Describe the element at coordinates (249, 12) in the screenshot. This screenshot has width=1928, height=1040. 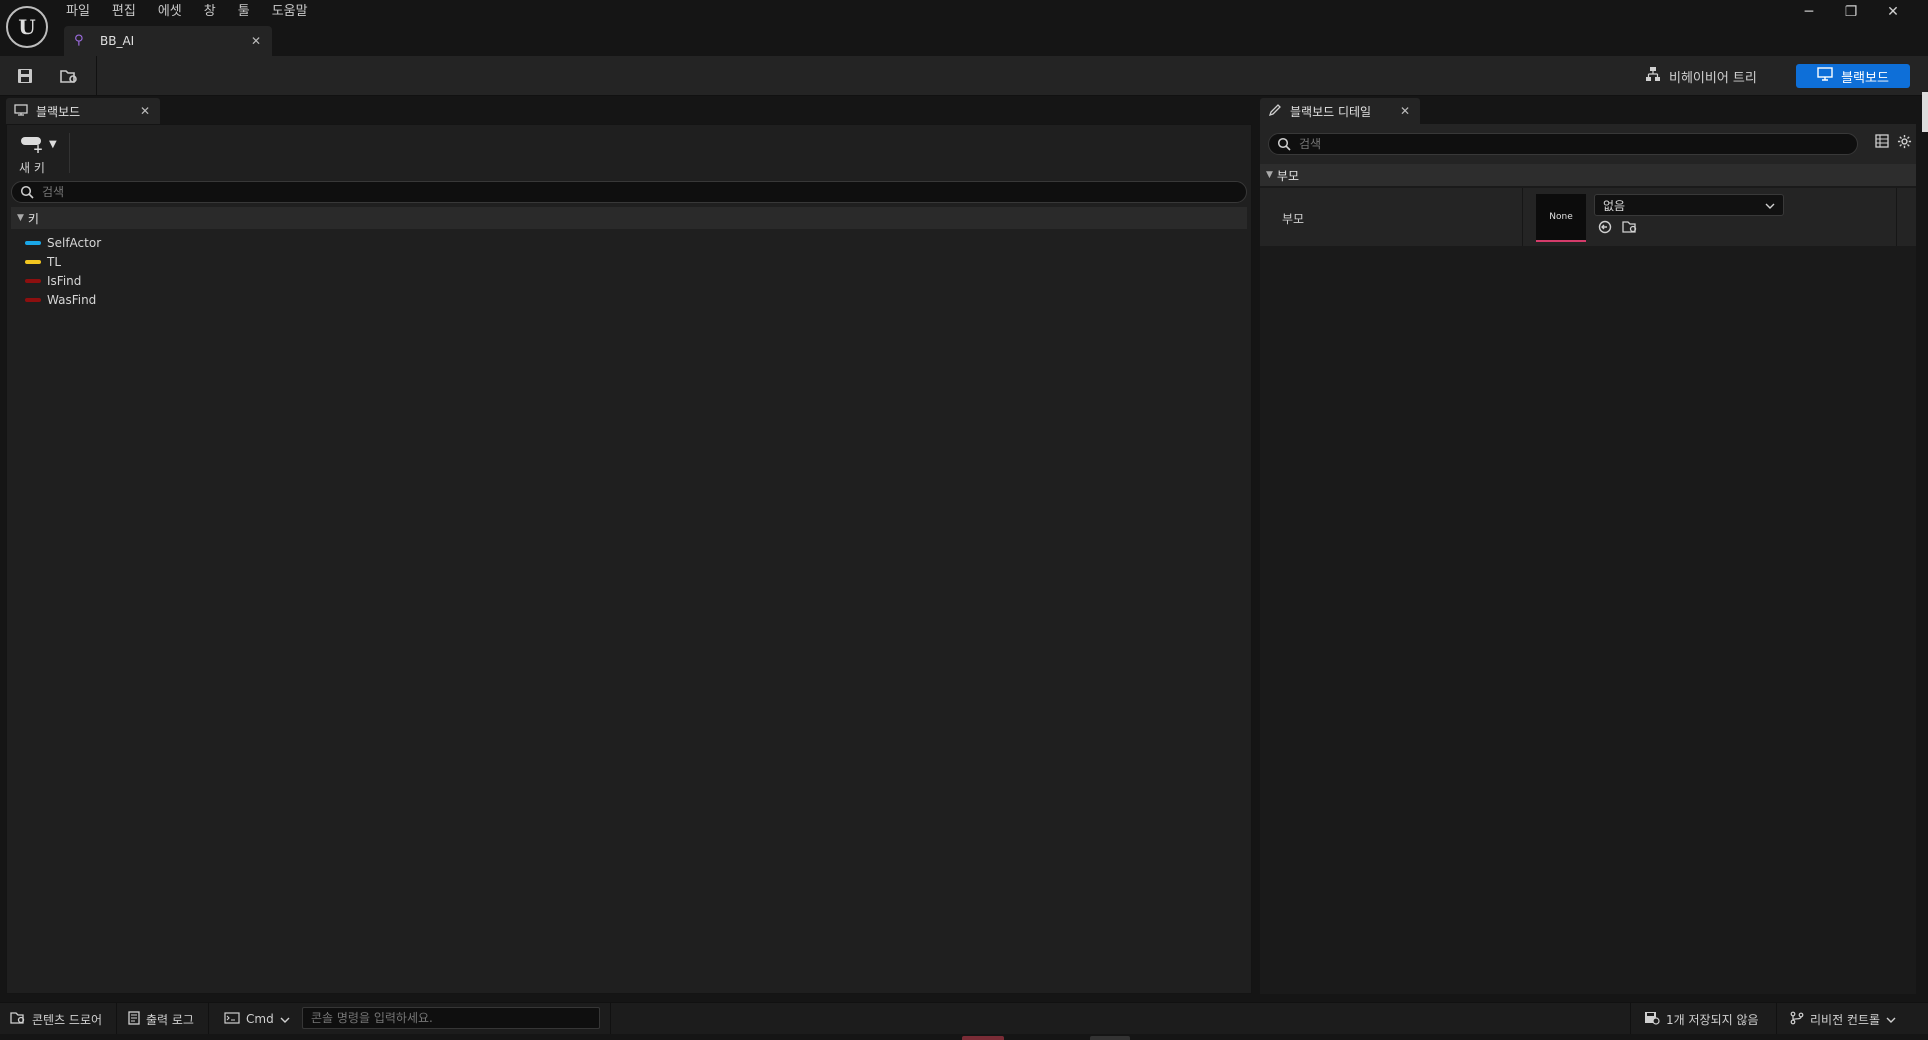
I see `menu-tools: 툴` at that location.